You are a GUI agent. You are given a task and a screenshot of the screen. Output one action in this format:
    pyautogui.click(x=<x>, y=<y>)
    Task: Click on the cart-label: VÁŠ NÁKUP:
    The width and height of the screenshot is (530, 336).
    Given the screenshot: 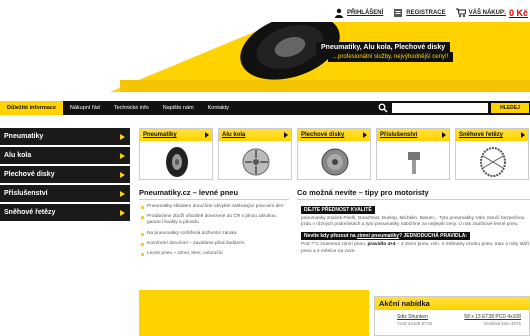 What is the action you would take?
    pyautogui.click(x=487, y=13)
    